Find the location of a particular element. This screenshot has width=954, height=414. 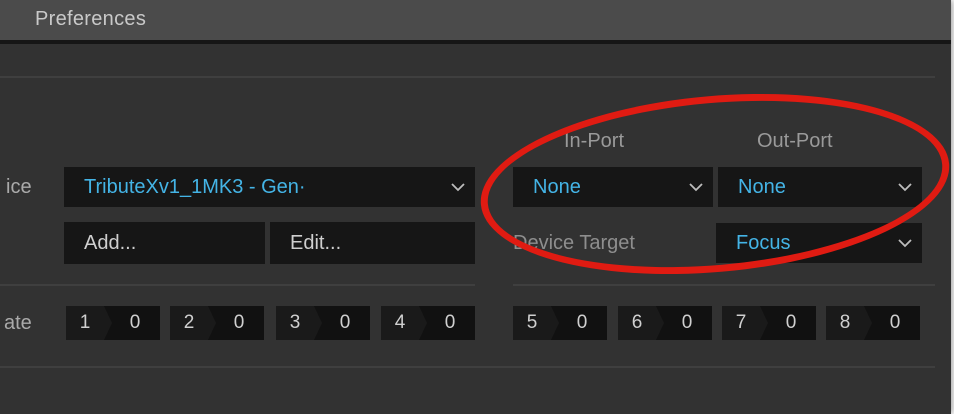

device-target-label: Device Target is located at coordinates (574, 243).